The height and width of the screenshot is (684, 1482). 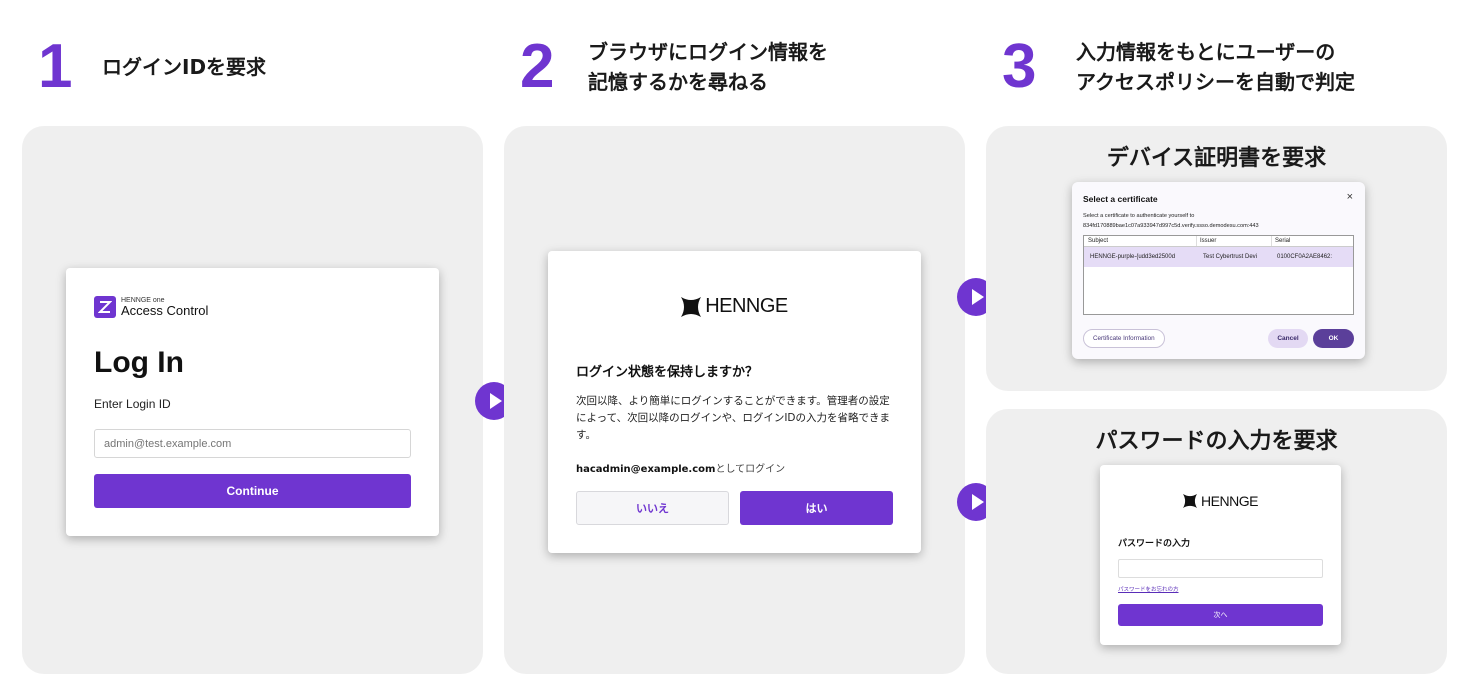 What do you see at coordinates (1305, 257) in the screenshot?
I see `cell-serial: 0100CF0A2AE8462:` at bounding box center [1305, 257].